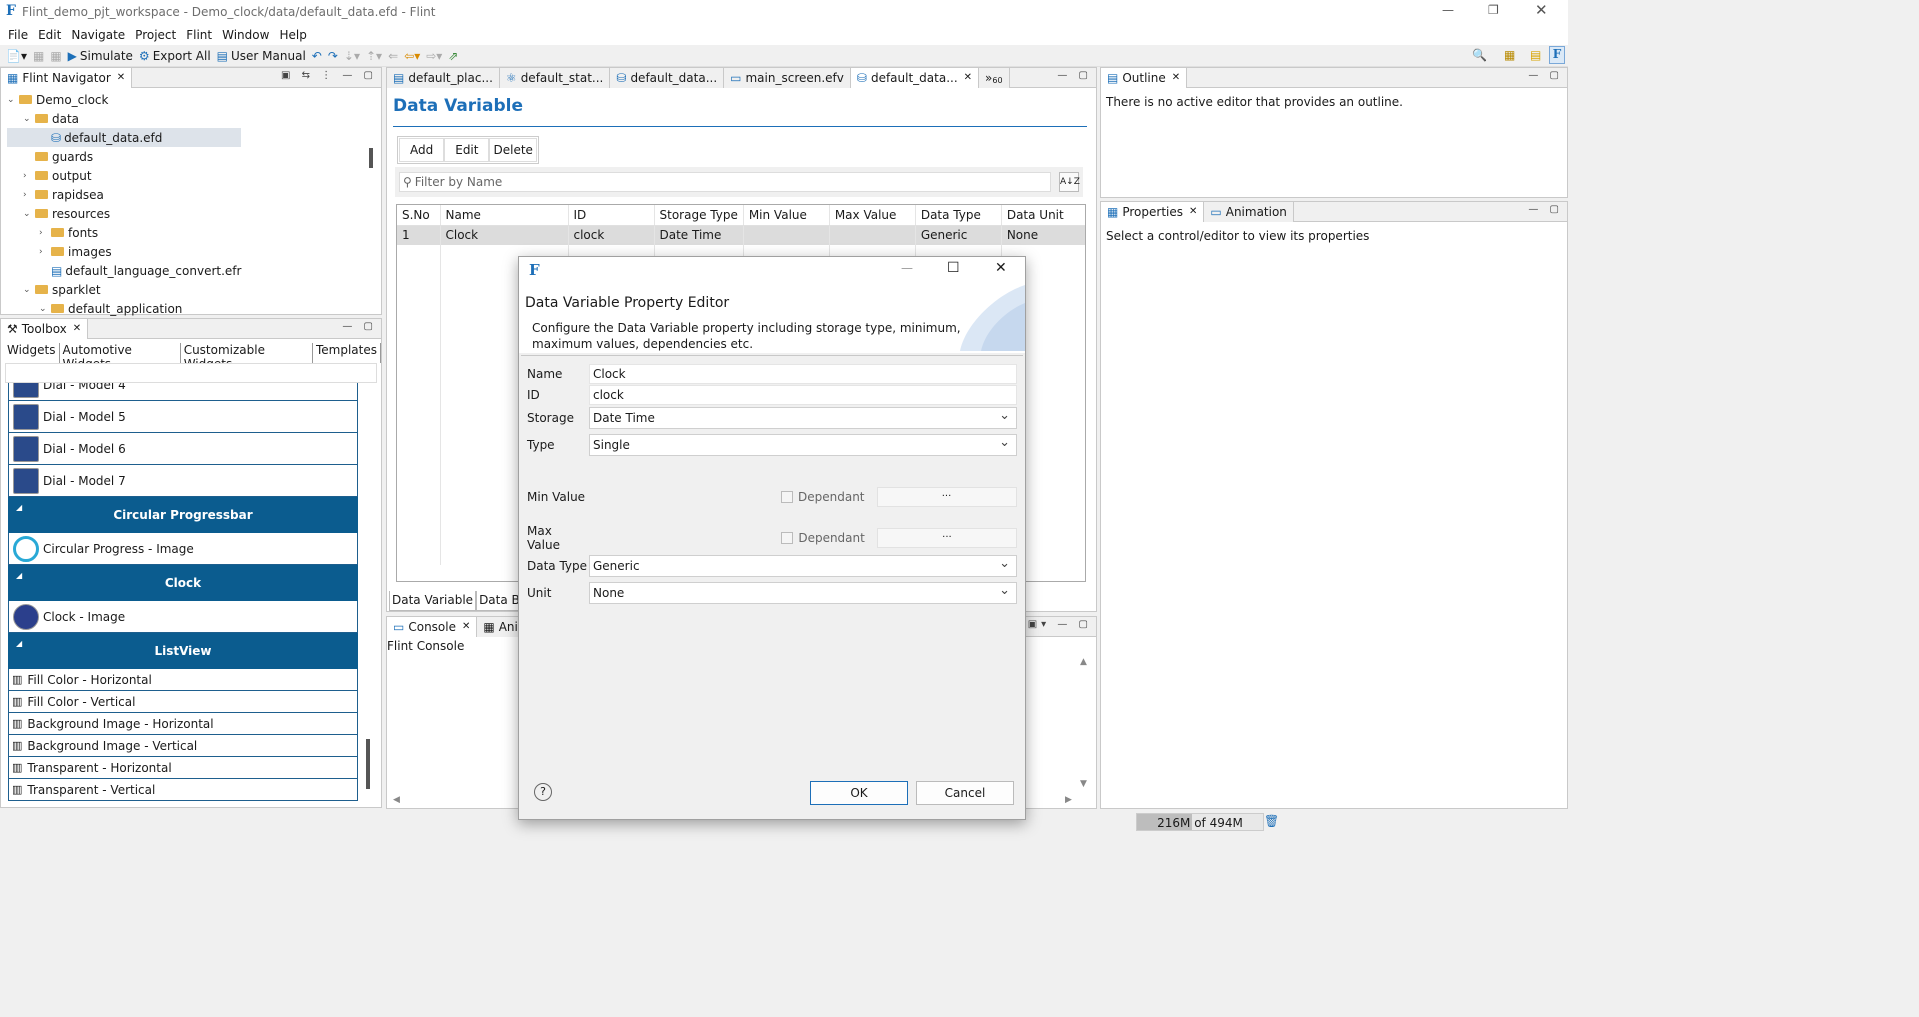 This screenshot has height=1017, width=1919. I want to click on menu-project: Project, so click(155, 35).